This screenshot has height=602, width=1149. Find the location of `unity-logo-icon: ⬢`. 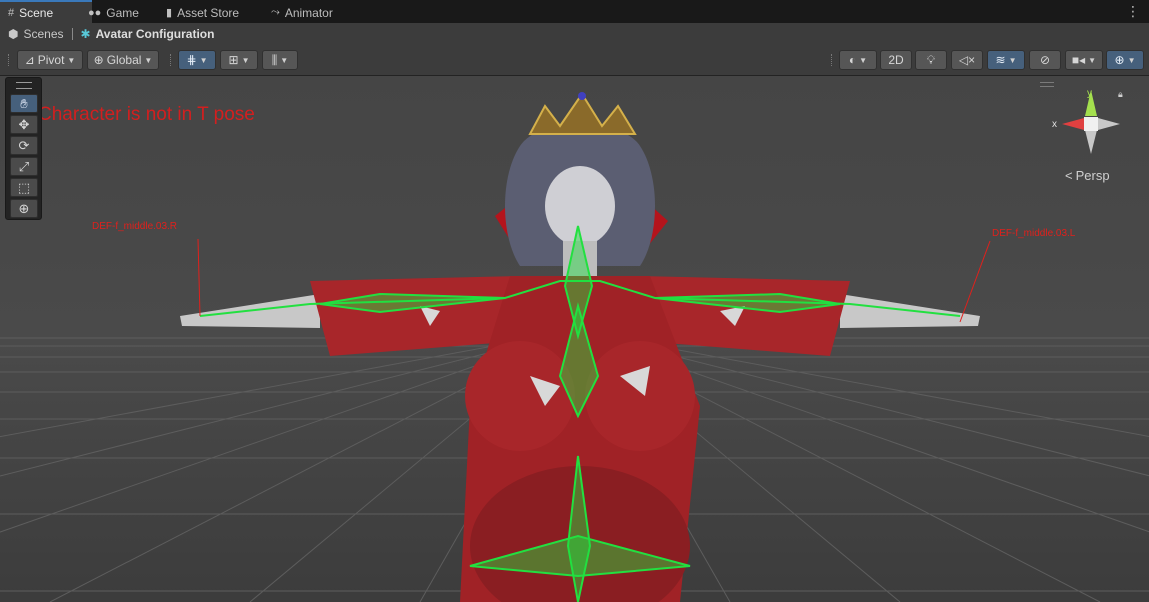

unity-logo-icon: ⬢ is located at coordinates (13, 34).